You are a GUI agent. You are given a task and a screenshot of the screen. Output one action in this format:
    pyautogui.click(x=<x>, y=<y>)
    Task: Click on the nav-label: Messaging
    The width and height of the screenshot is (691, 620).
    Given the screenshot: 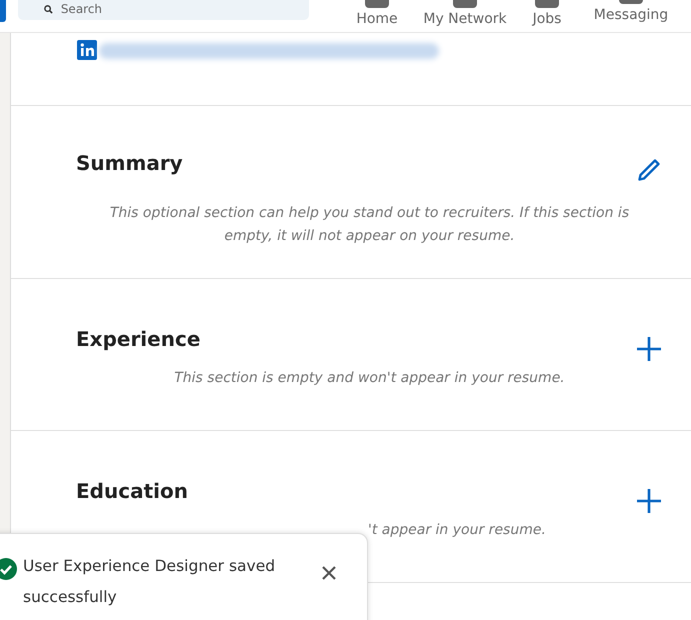 What is the action you would take?
    pyautogui.click(x=631, y=15)
    